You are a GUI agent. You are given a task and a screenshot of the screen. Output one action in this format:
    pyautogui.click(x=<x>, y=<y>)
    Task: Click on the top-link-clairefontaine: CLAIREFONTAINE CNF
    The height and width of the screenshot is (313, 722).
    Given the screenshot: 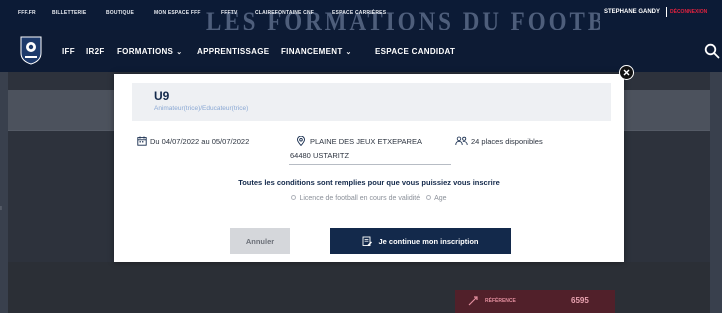 What is the action you would take?
    pyautogui.click(x=284, y=13)
    